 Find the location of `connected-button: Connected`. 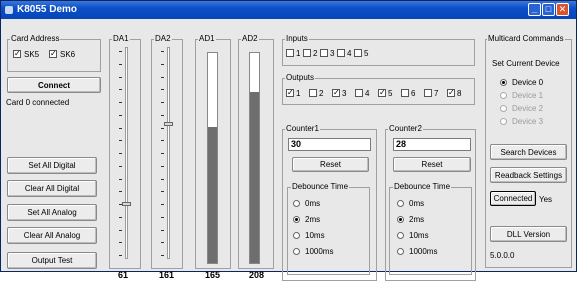

connected-button: Connected is located at coordinates (513, 198).